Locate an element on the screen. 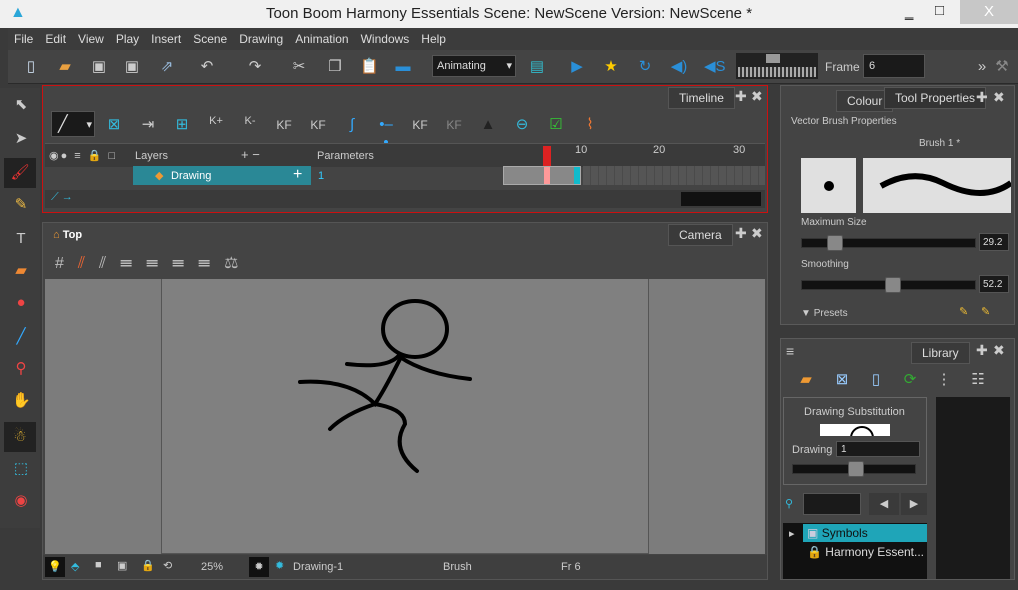 The height and width of the screenshot is (590, 1018). menu-view: View is located at coordinates (91, 39).